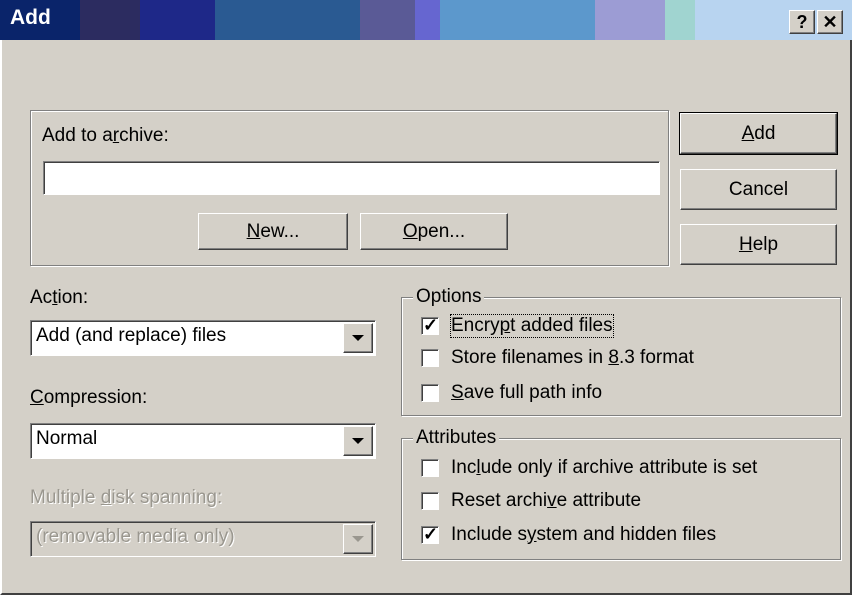  Describe the element at coordinates (456, 438) in the screenshot. I see `attributes-legend: Attributes` at that location.